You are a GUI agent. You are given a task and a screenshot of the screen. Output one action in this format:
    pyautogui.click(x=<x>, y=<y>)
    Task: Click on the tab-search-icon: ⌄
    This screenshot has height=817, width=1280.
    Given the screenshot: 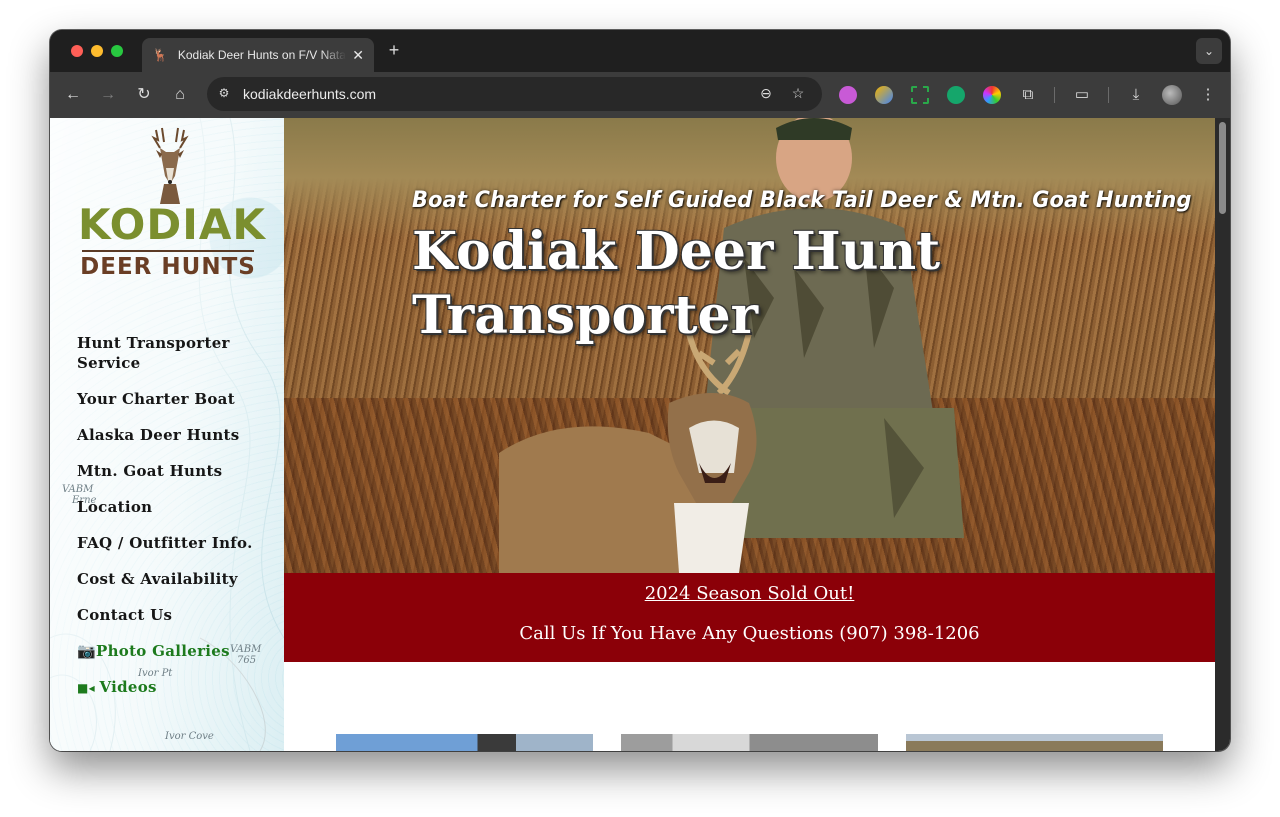 What is the action you would take?
    pyautogui.click(x=1209, y=51)
    